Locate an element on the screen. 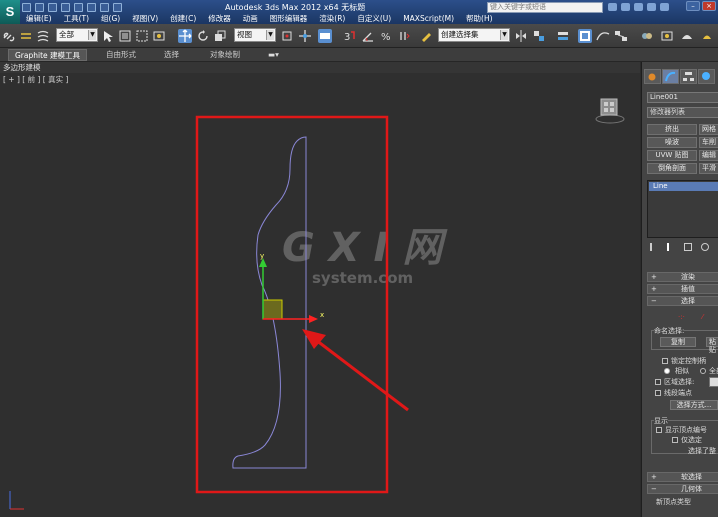 The width and height of the screenshot is (718, 517). select-and-rotate-icon is located at coordinates (203, 36).